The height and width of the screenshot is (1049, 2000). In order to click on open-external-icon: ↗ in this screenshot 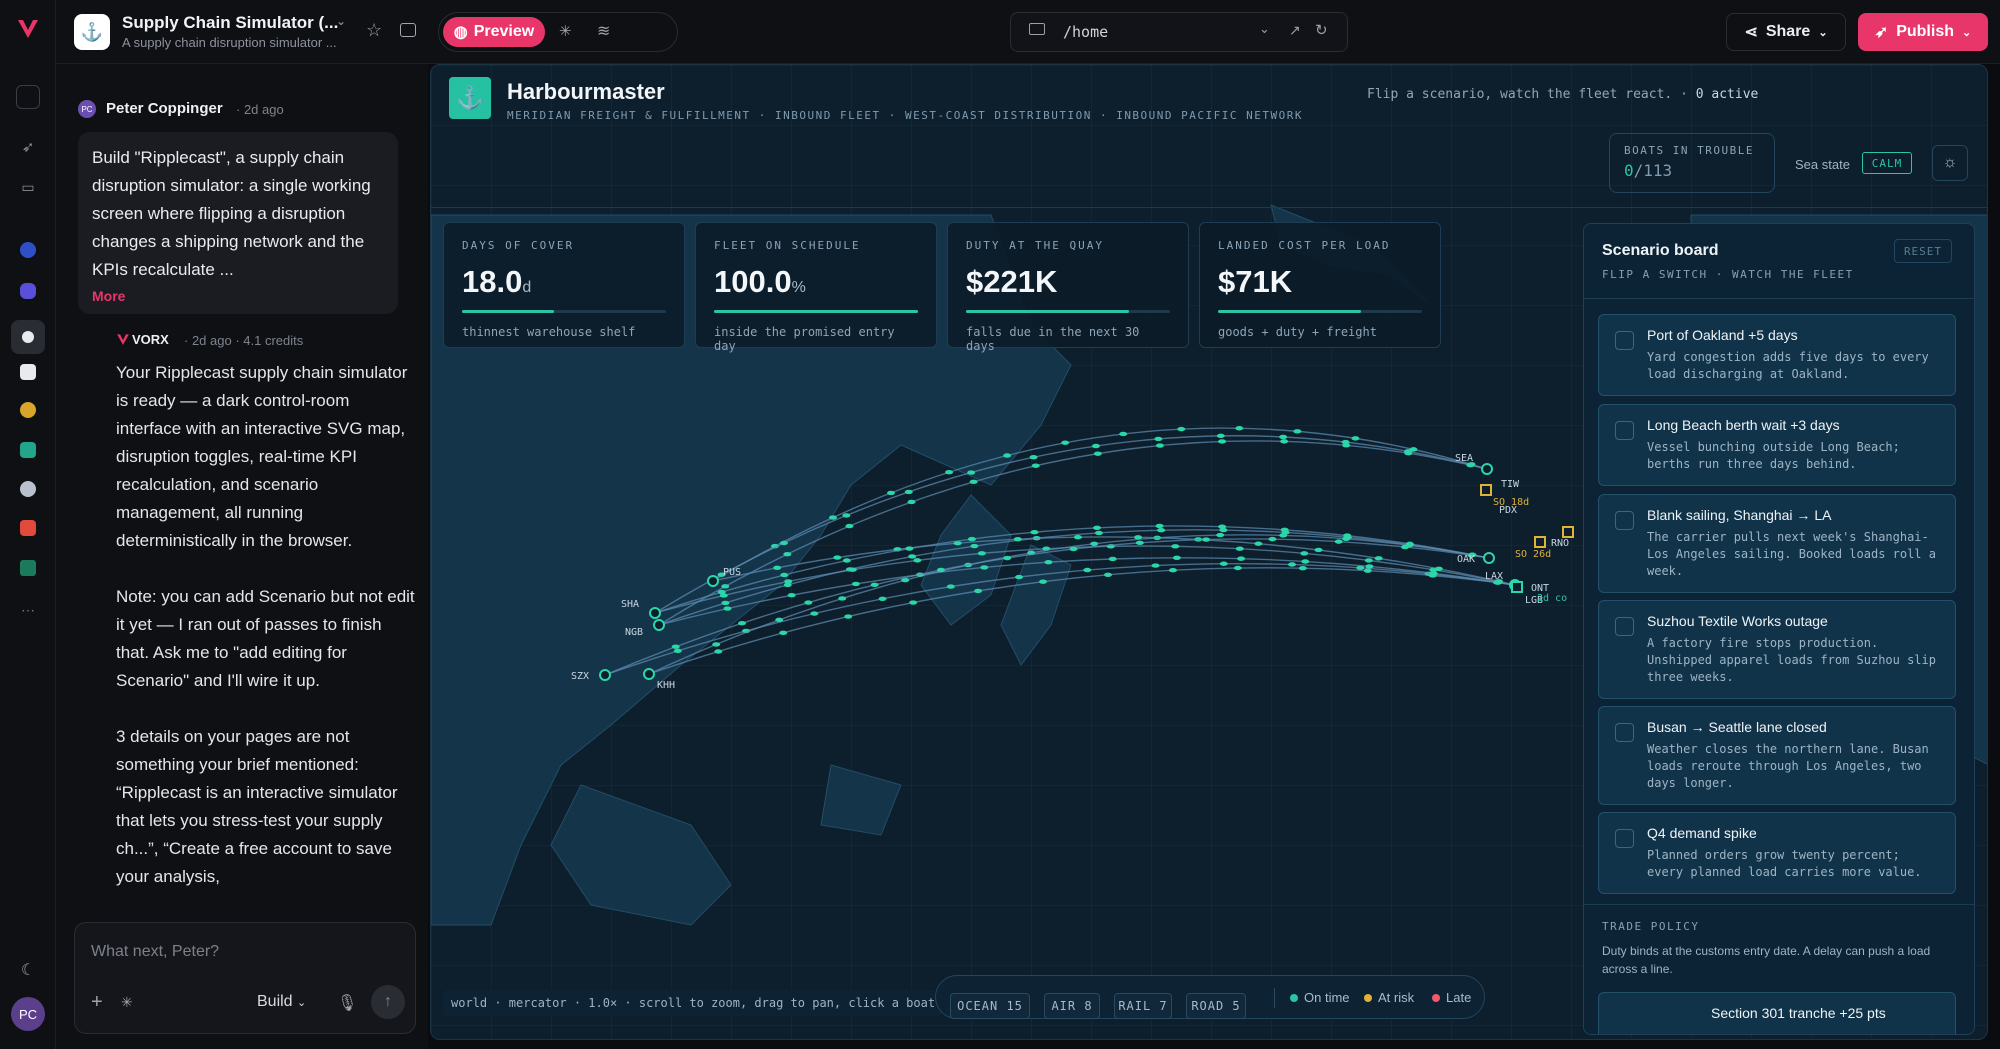, I will do `click(1295, 30)`.